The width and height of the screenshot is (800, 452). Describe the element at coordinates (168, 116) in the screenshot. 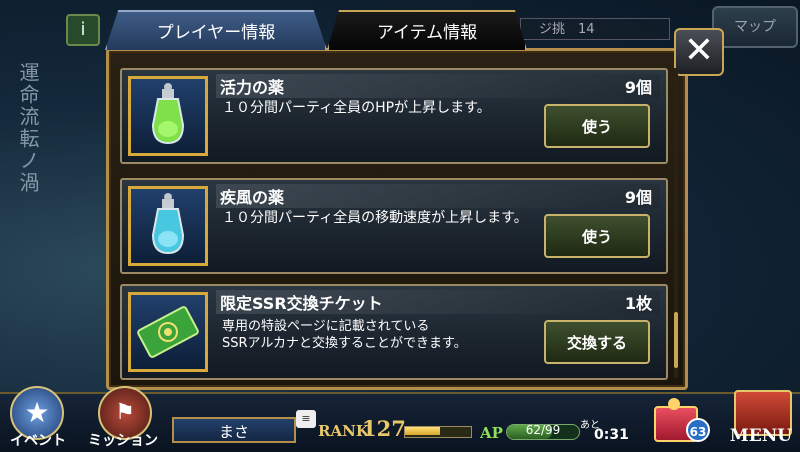

I see `green-potion-icon` at that location.